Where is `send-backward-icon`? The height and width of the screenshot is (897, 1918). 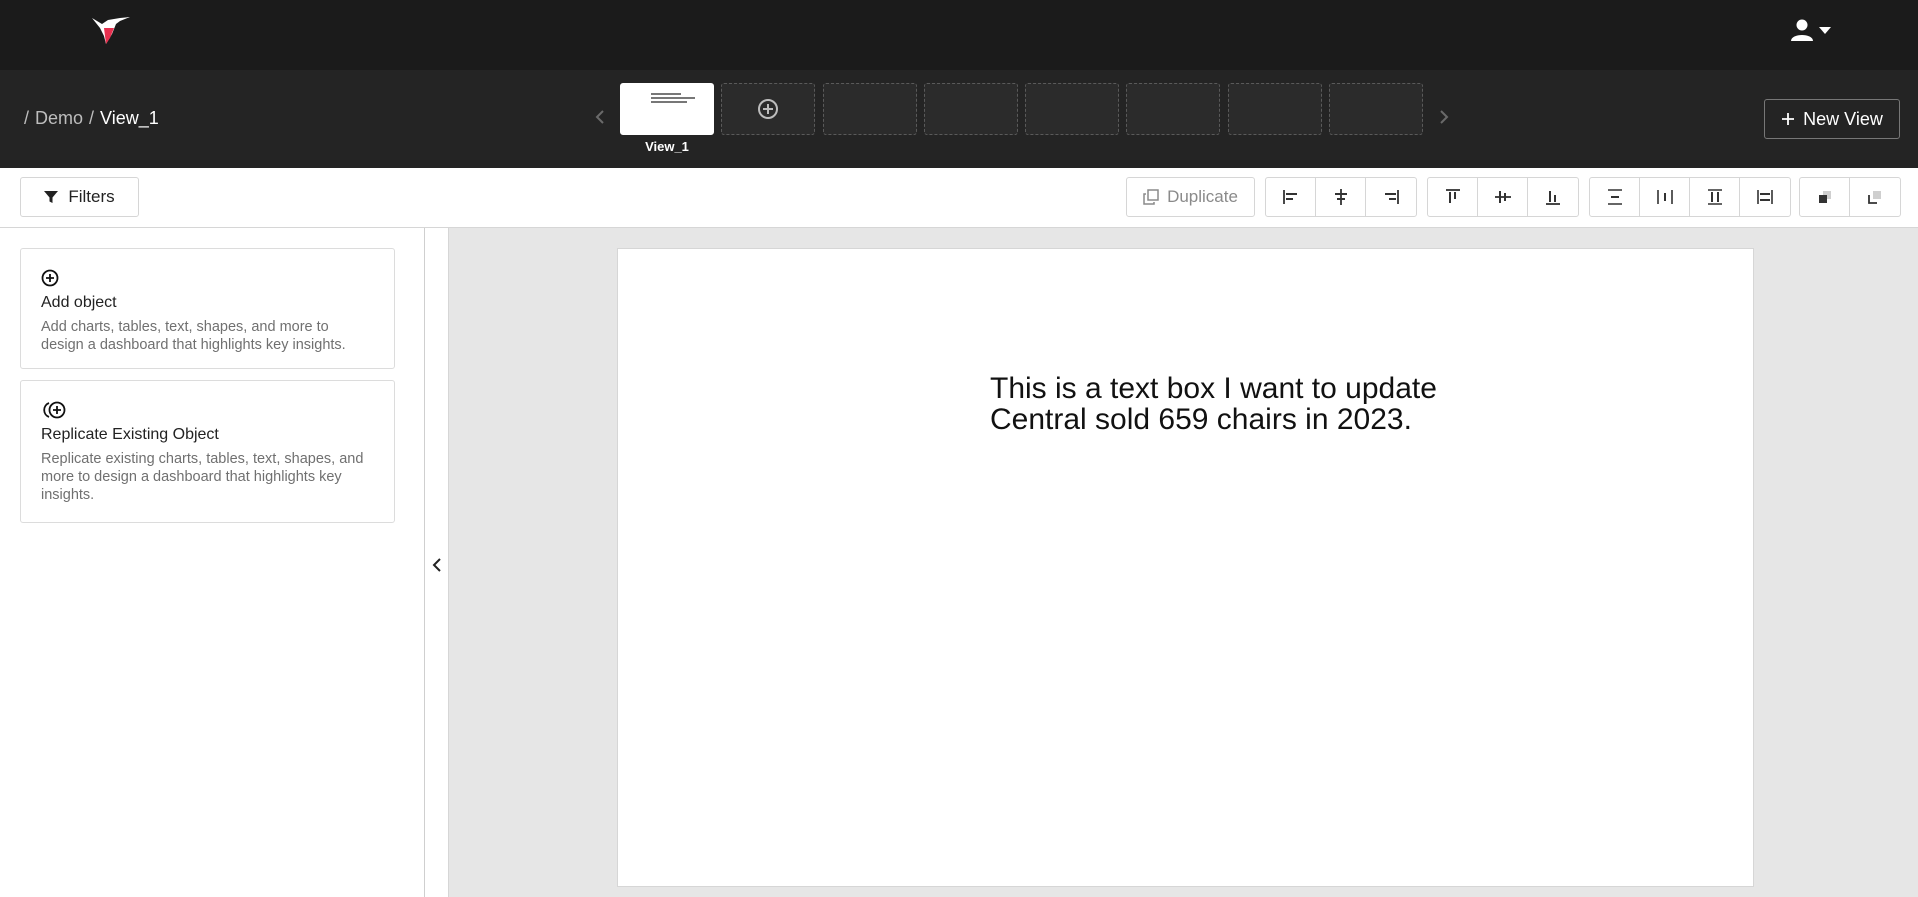 send-backward-icon is located at coordinates (1874, 197).